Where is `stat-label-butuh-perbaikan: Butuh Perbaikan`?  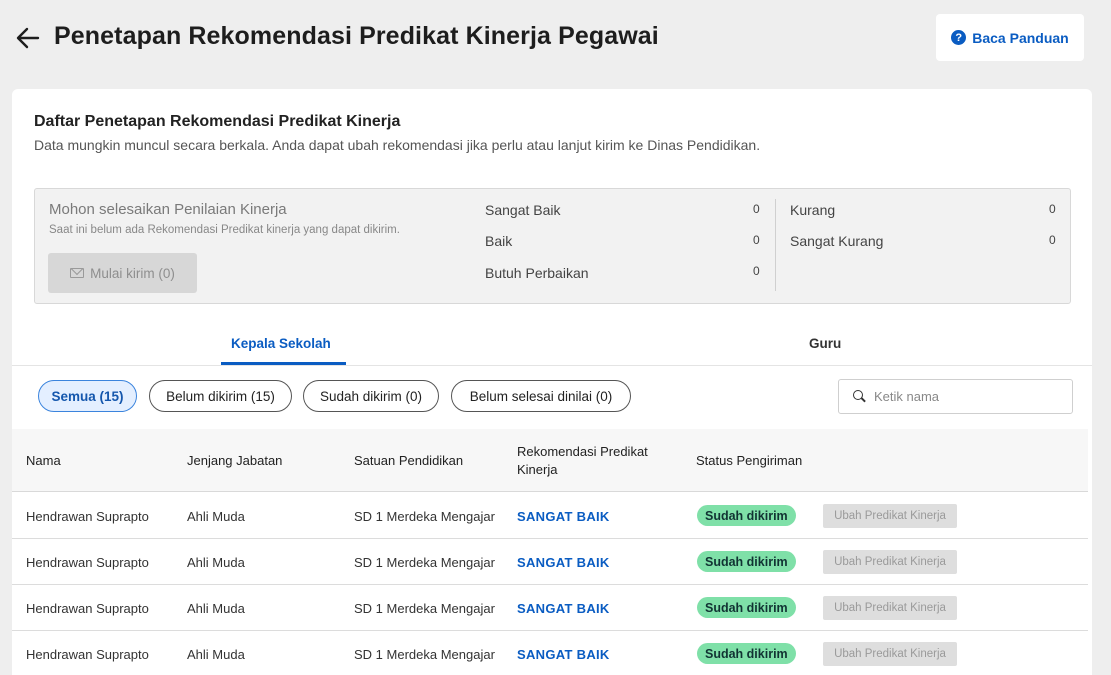
stat-label-butuh-perbaikan: Butuh Perbaikan is located at coordinates (537, 273).